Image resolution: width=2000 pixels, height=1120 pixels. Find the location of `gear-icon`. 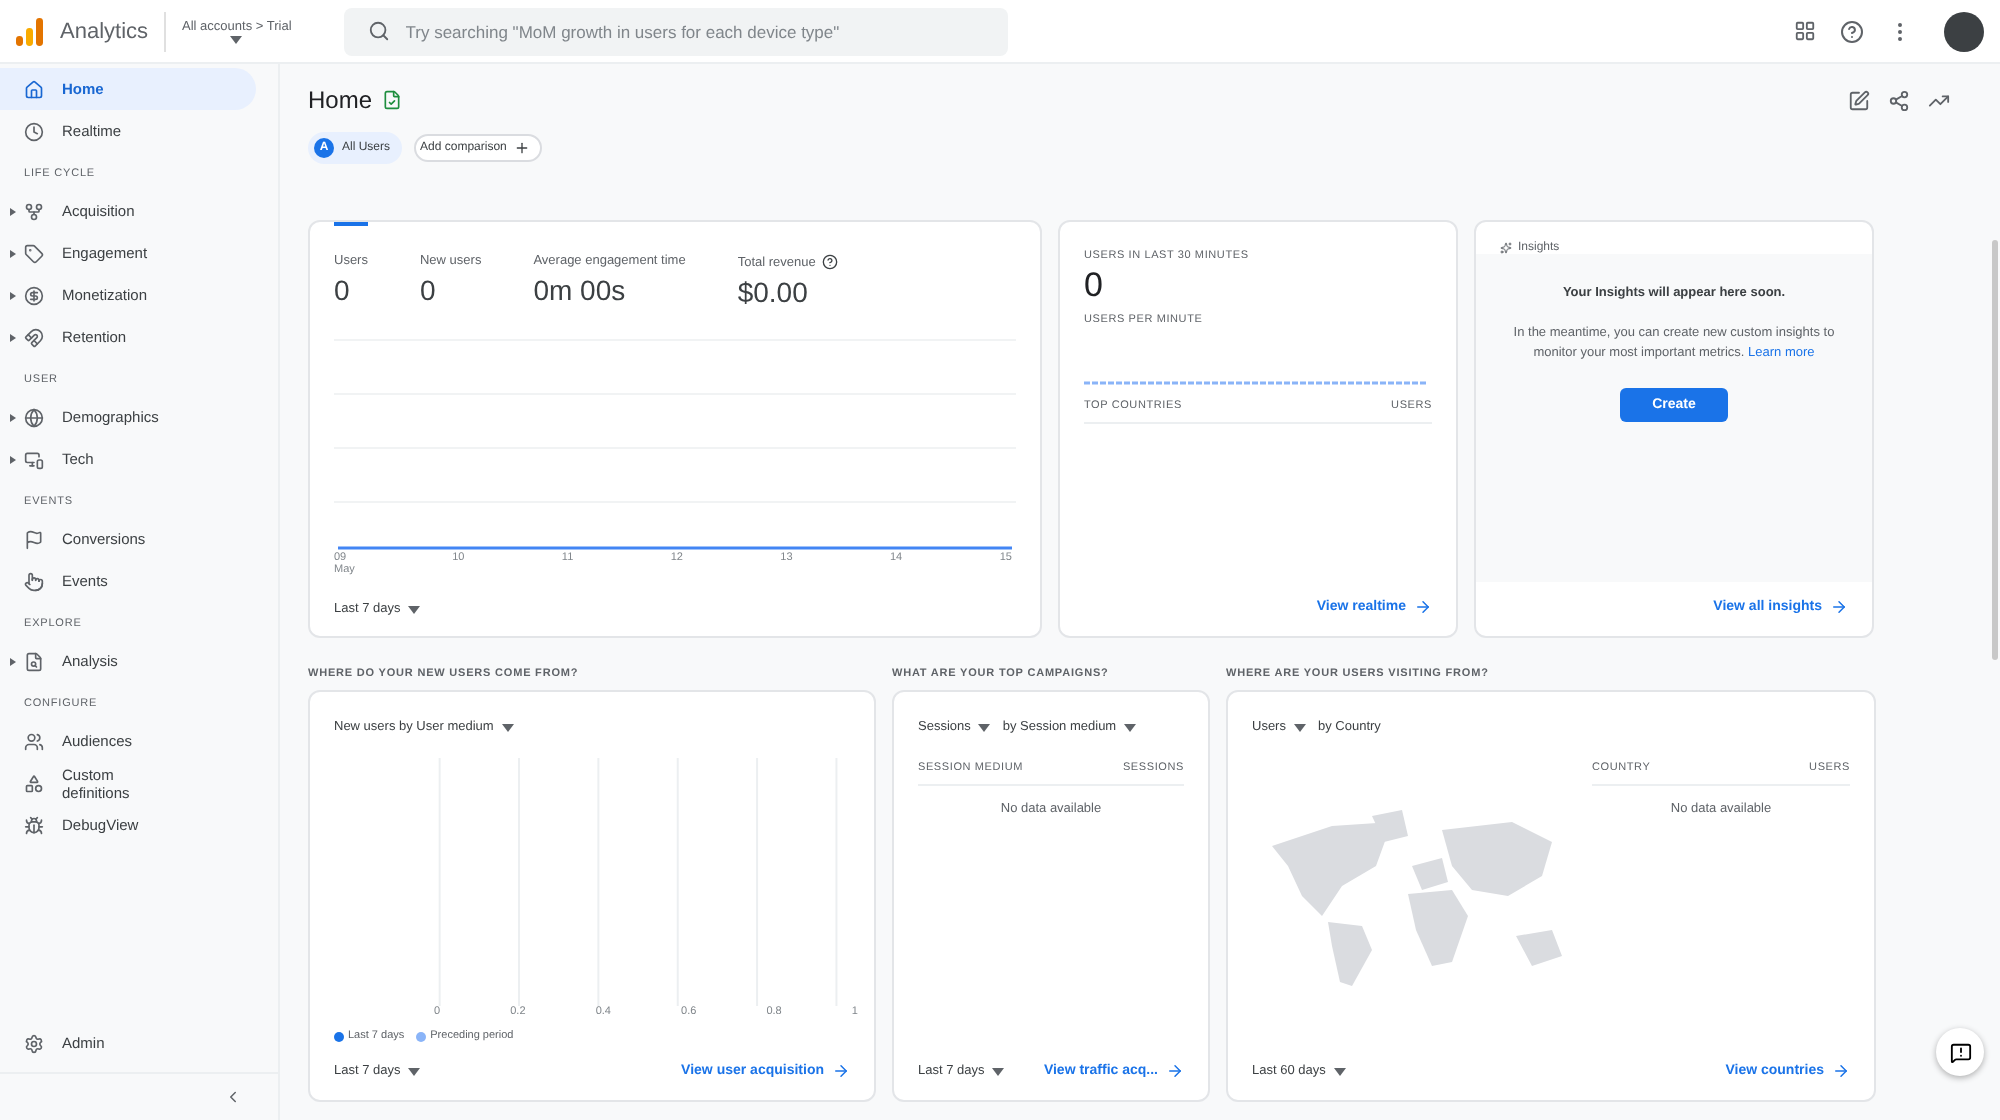

gear-icon is located at coordinates (34, 1043).